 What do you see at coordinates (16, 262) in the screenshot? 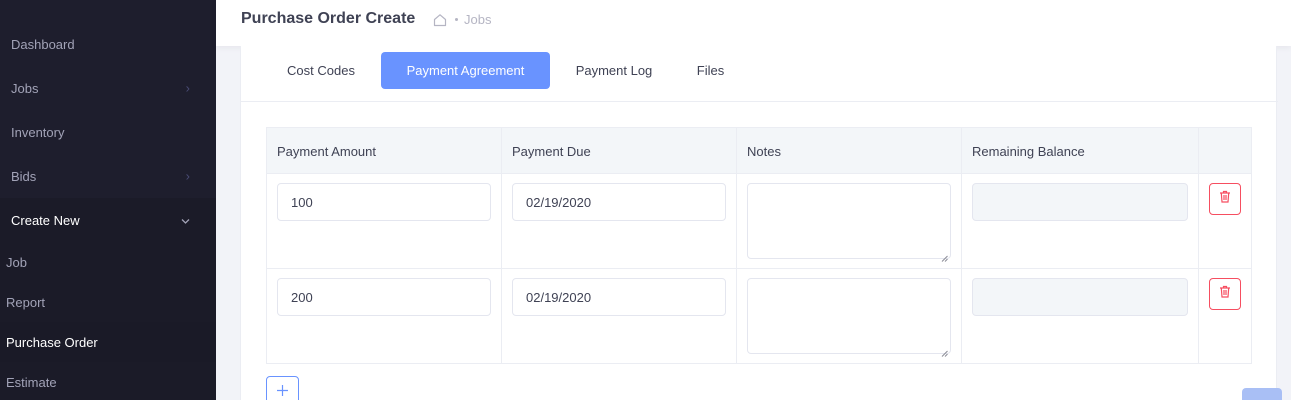
I see `sidebar-subitem-label: Job` at bounding box center [16, 262].